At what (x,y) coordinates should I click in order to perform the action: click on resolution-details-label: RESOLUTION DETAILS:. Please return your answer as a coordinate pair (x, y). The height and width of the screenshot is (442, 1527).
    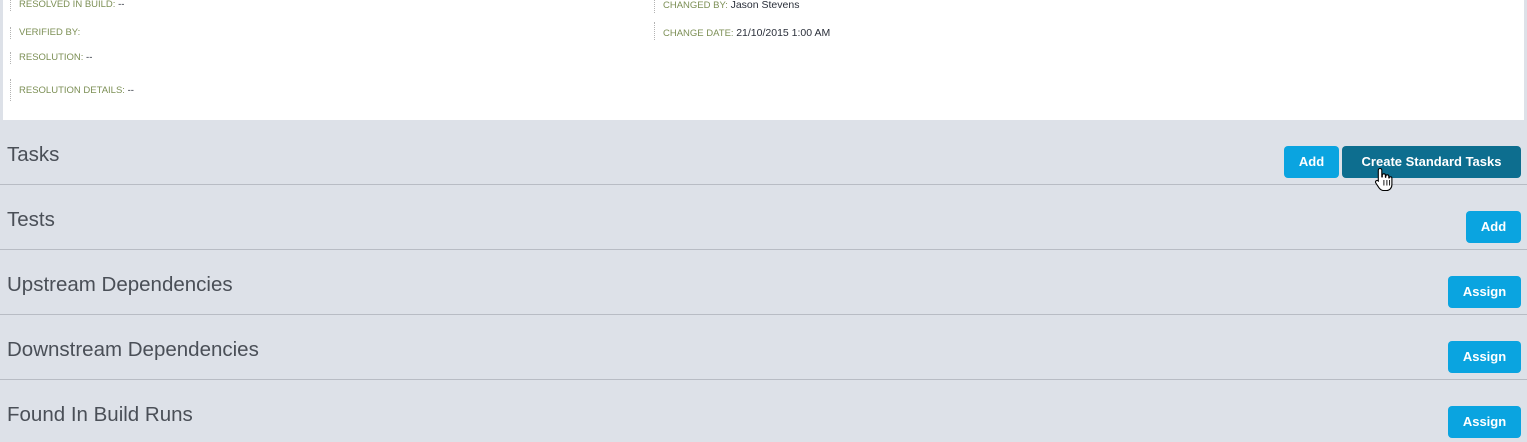
    Looking at the image, I should click on (72, 90).